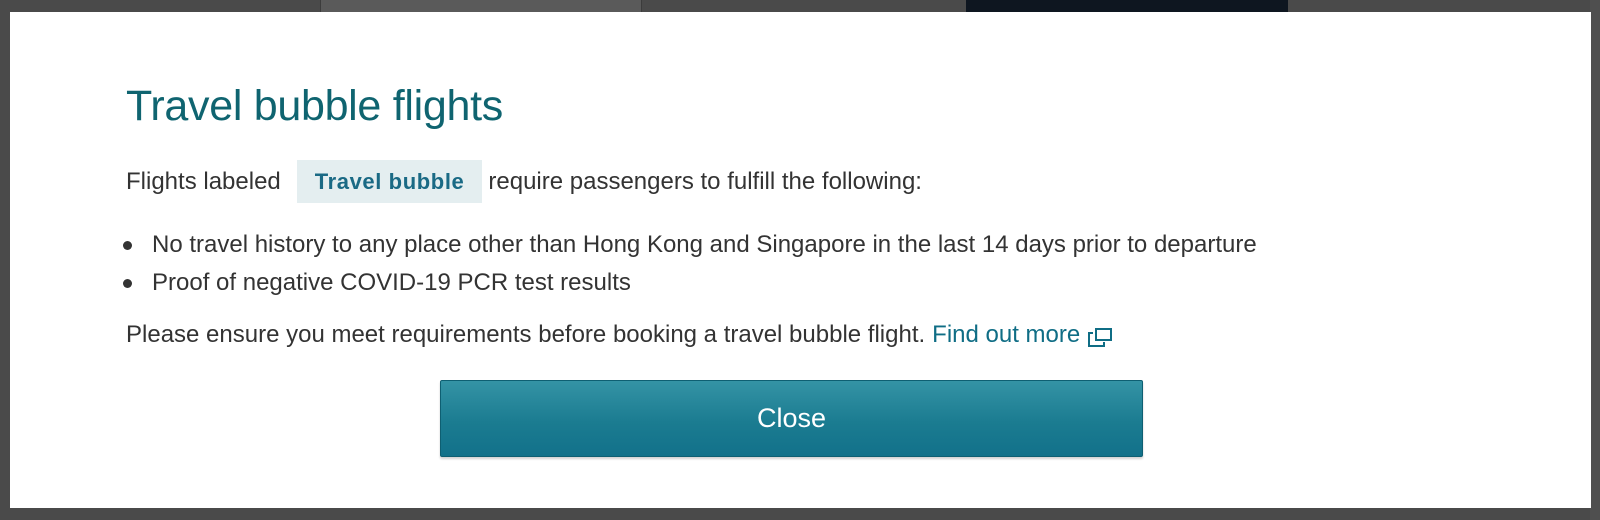 This screenshot has height=520, width=1600. I want to click on find-out-more-label: Find out more, so click(1006, 334).